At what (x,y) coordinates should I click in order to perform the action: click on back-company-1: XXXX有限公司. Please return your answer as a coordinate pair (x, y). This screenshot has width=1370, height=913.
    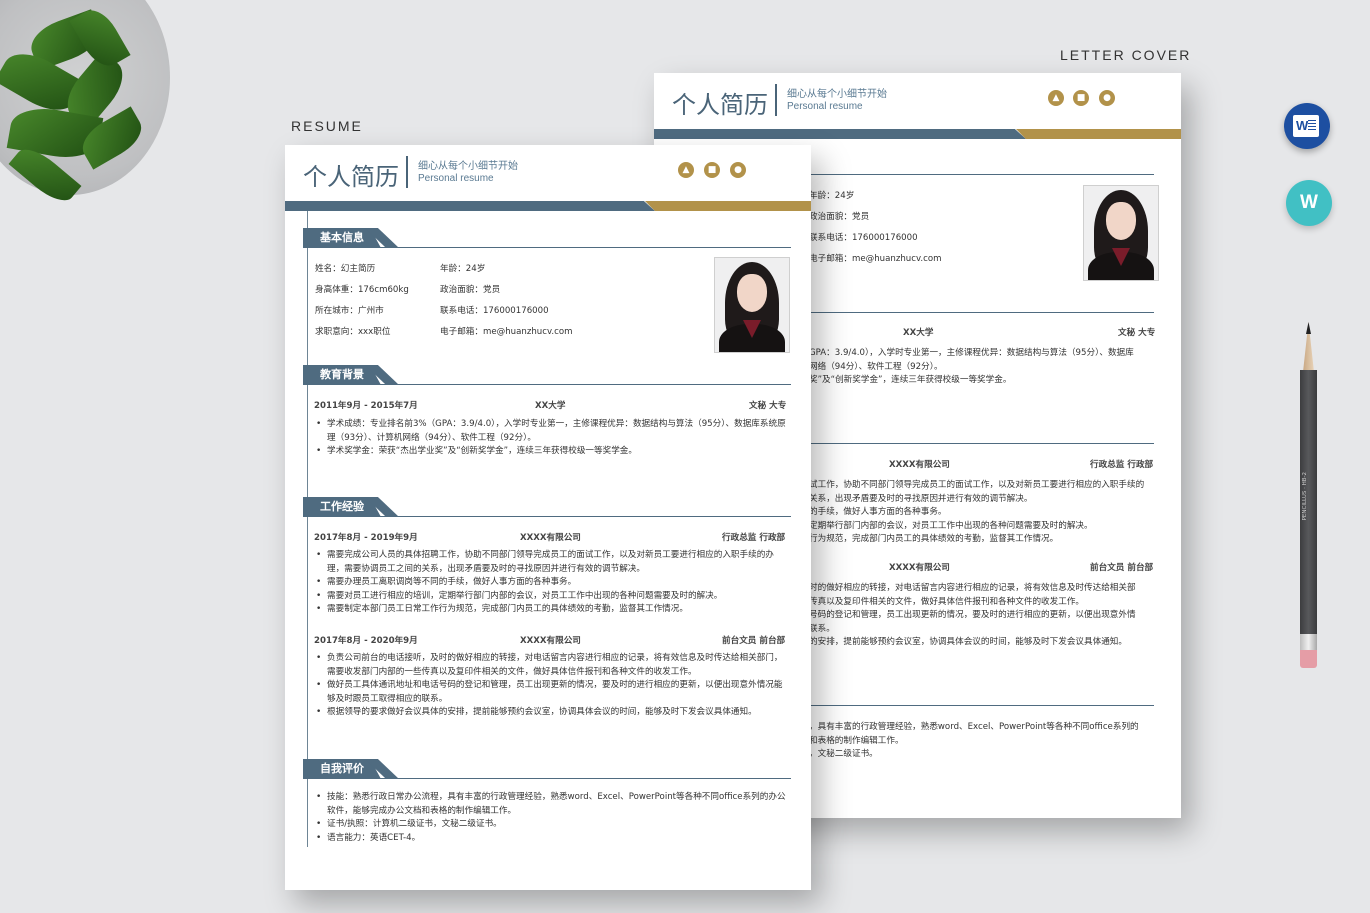
    Looking at the image, I should click on (919, 465).